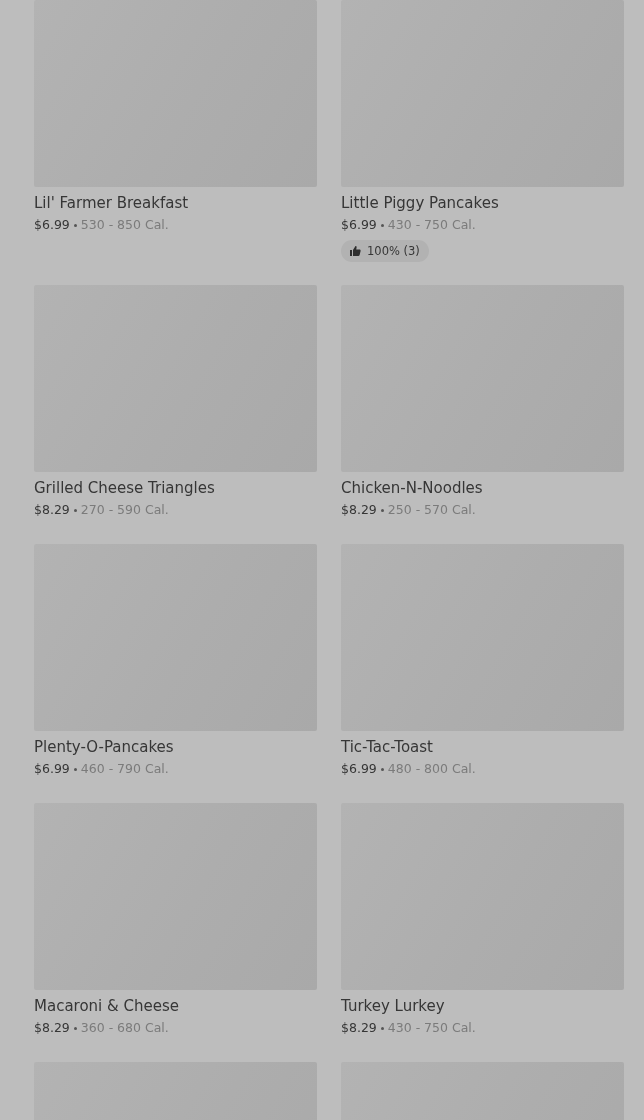 This screenshot has height=1120, width=644. I want to click on dish-name: Plenty-O-Pancakes, so click(104, 747).